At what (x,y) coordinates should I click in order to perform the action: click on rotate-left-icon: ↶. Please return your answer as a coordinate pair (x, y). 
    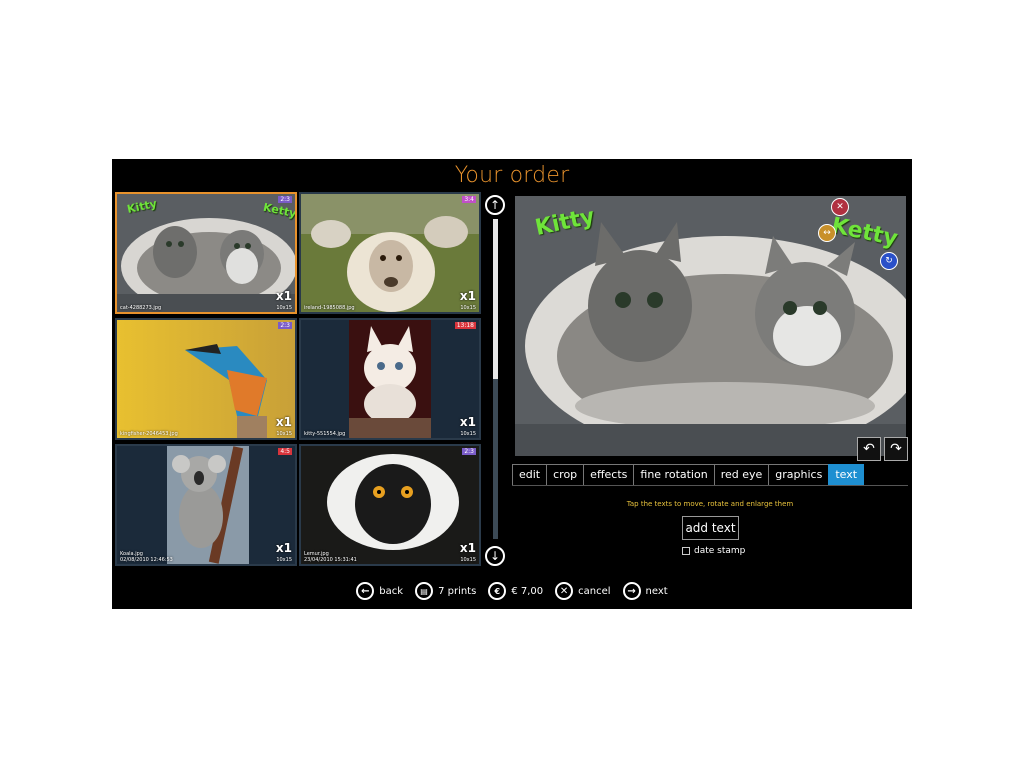
    Looking at the image, I should click on (869, 449).